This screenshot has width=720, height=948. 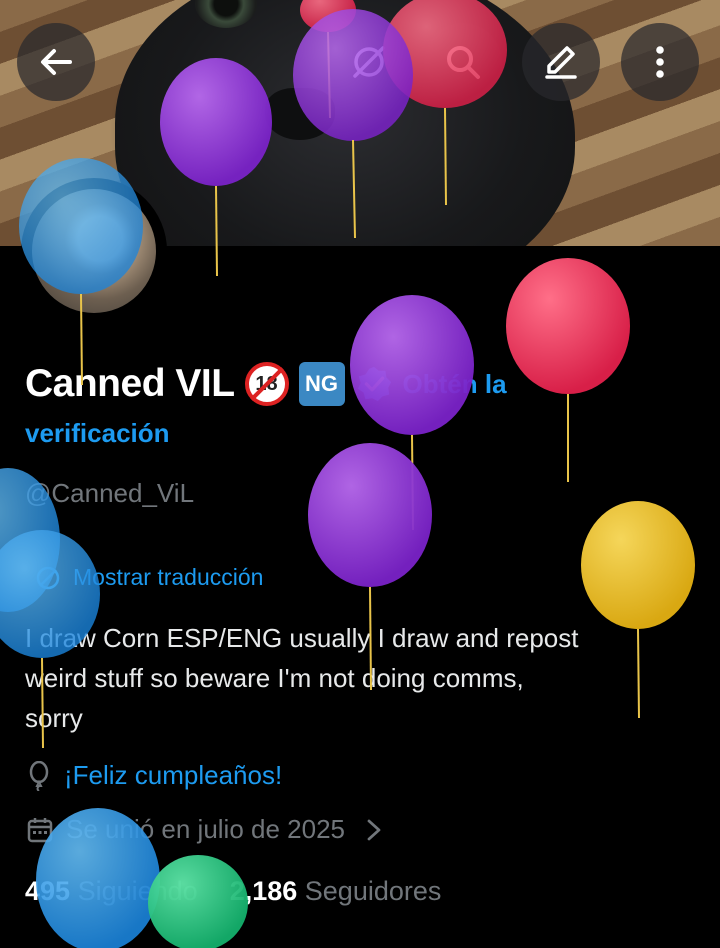 What do you see at coordinates (137, 891) in the screenshot?
I see `following-label: Siguiendo` at bounding box center [137, 891].